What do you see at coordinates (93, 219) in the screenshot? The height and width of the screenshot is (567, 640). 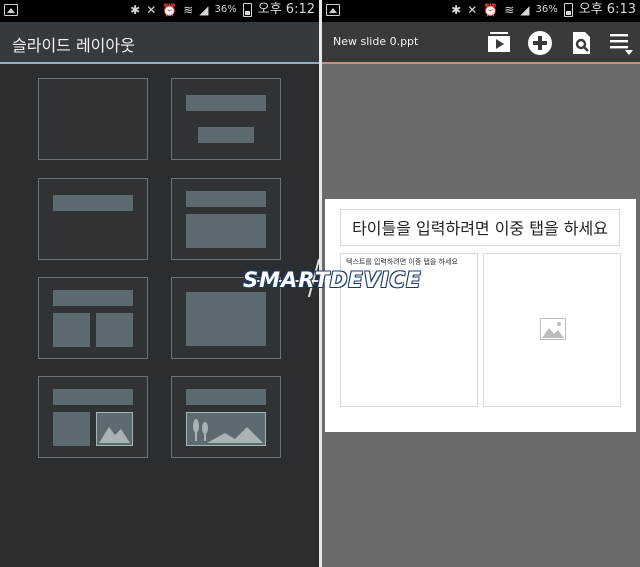 I see `layout-title-only` at bounding box center [93, 219].